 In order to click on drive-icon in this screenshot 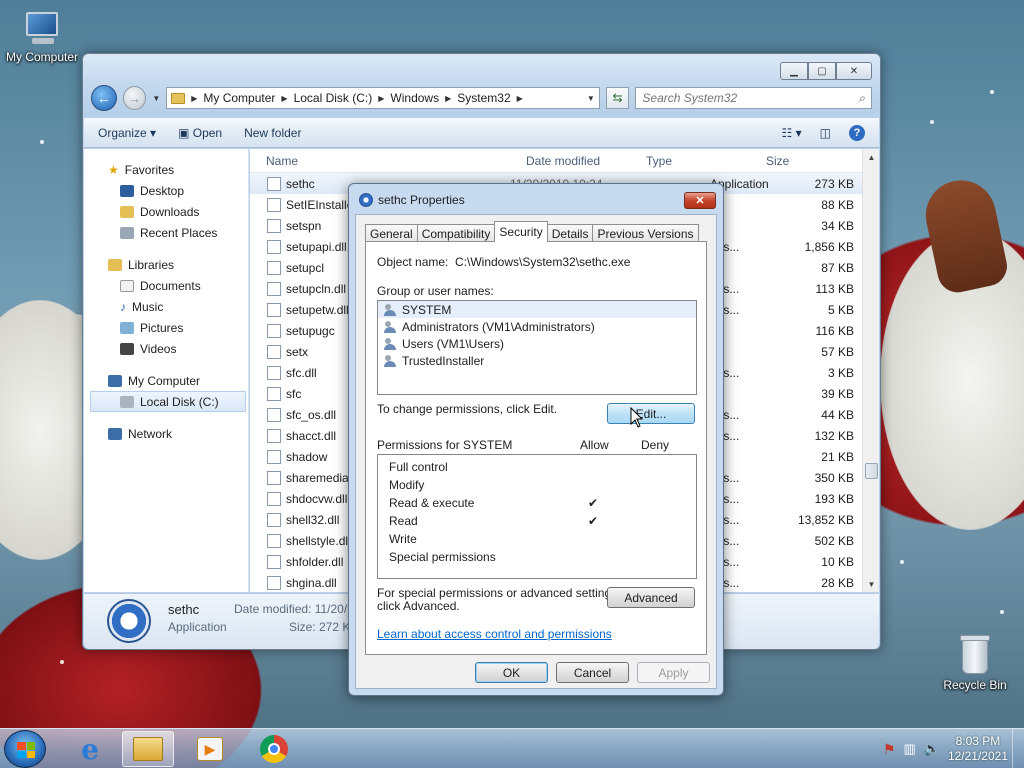, I will do `click(127, 401)`.